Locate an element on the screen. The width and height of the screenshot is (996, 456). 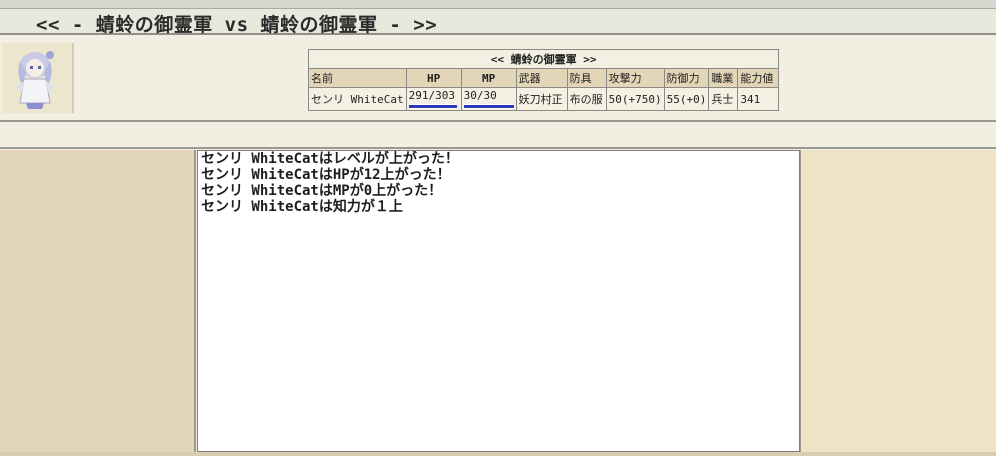
status-table-title: << 蜻蛉の御霊軍 >> is located at coordinates (543, 59).